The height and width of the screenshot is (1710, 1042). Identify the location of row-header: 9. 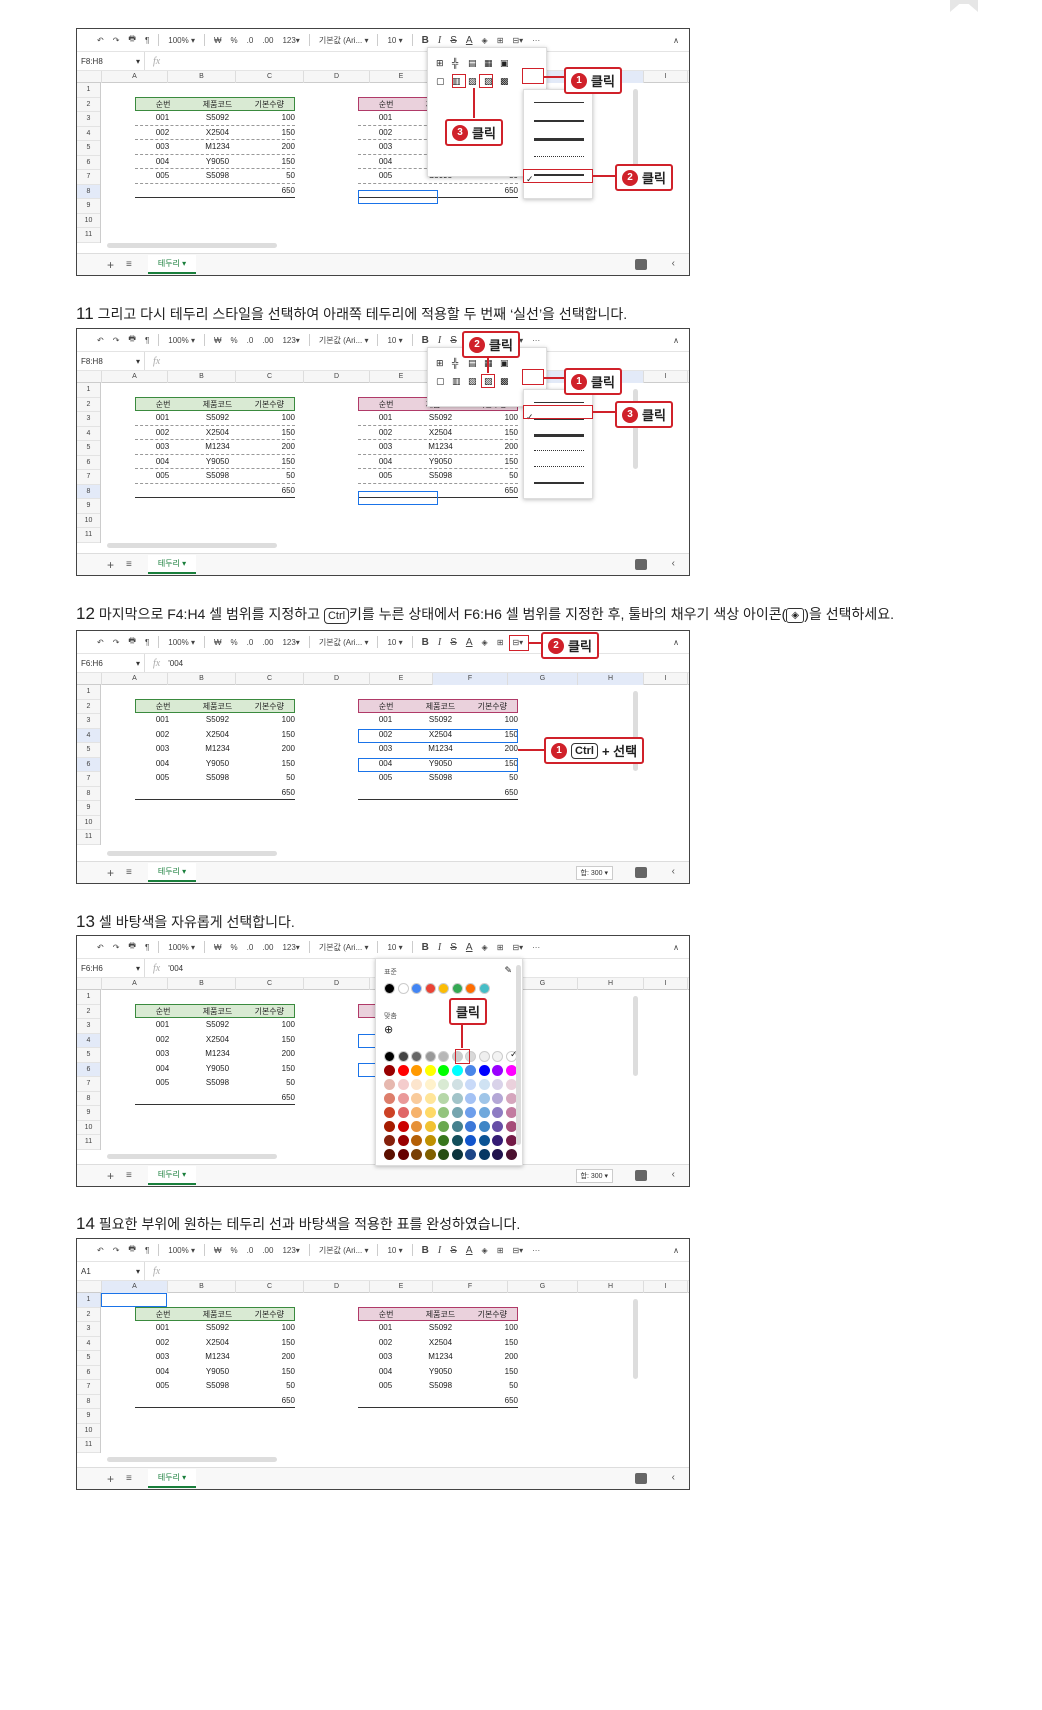
(88, 808).